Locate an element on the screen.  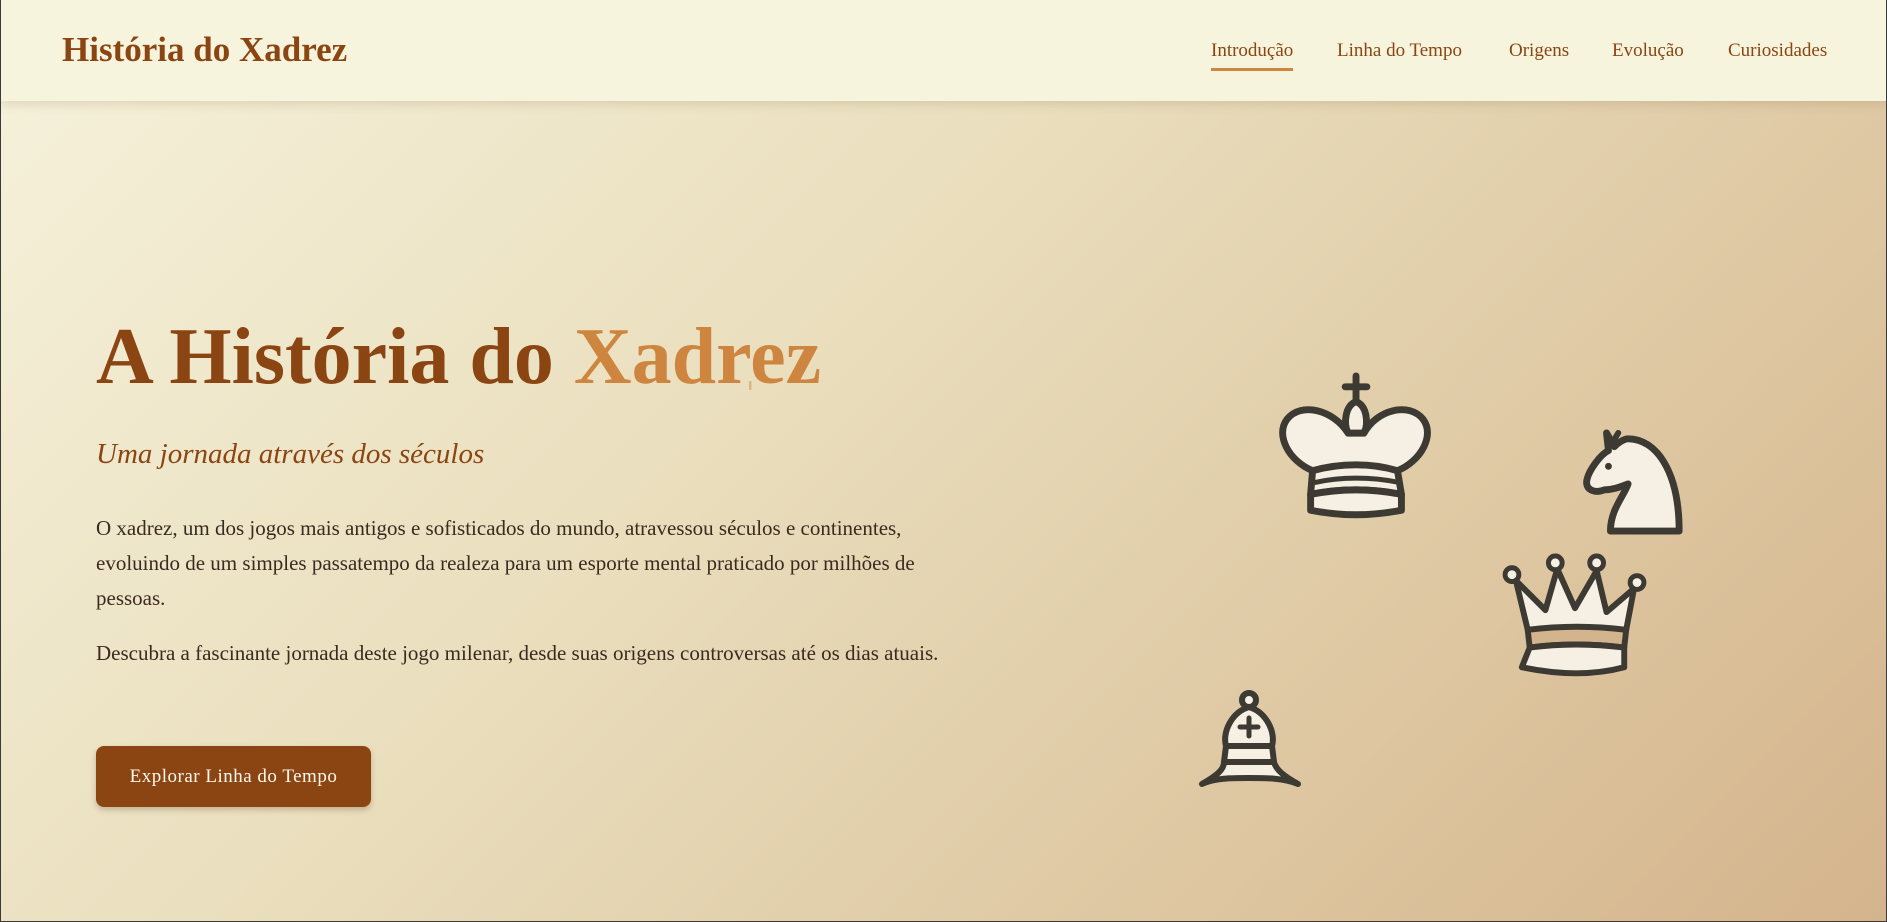
nav-link-linha-do-tempo: Linha do Tempo is located at coordinates (1399, 54).